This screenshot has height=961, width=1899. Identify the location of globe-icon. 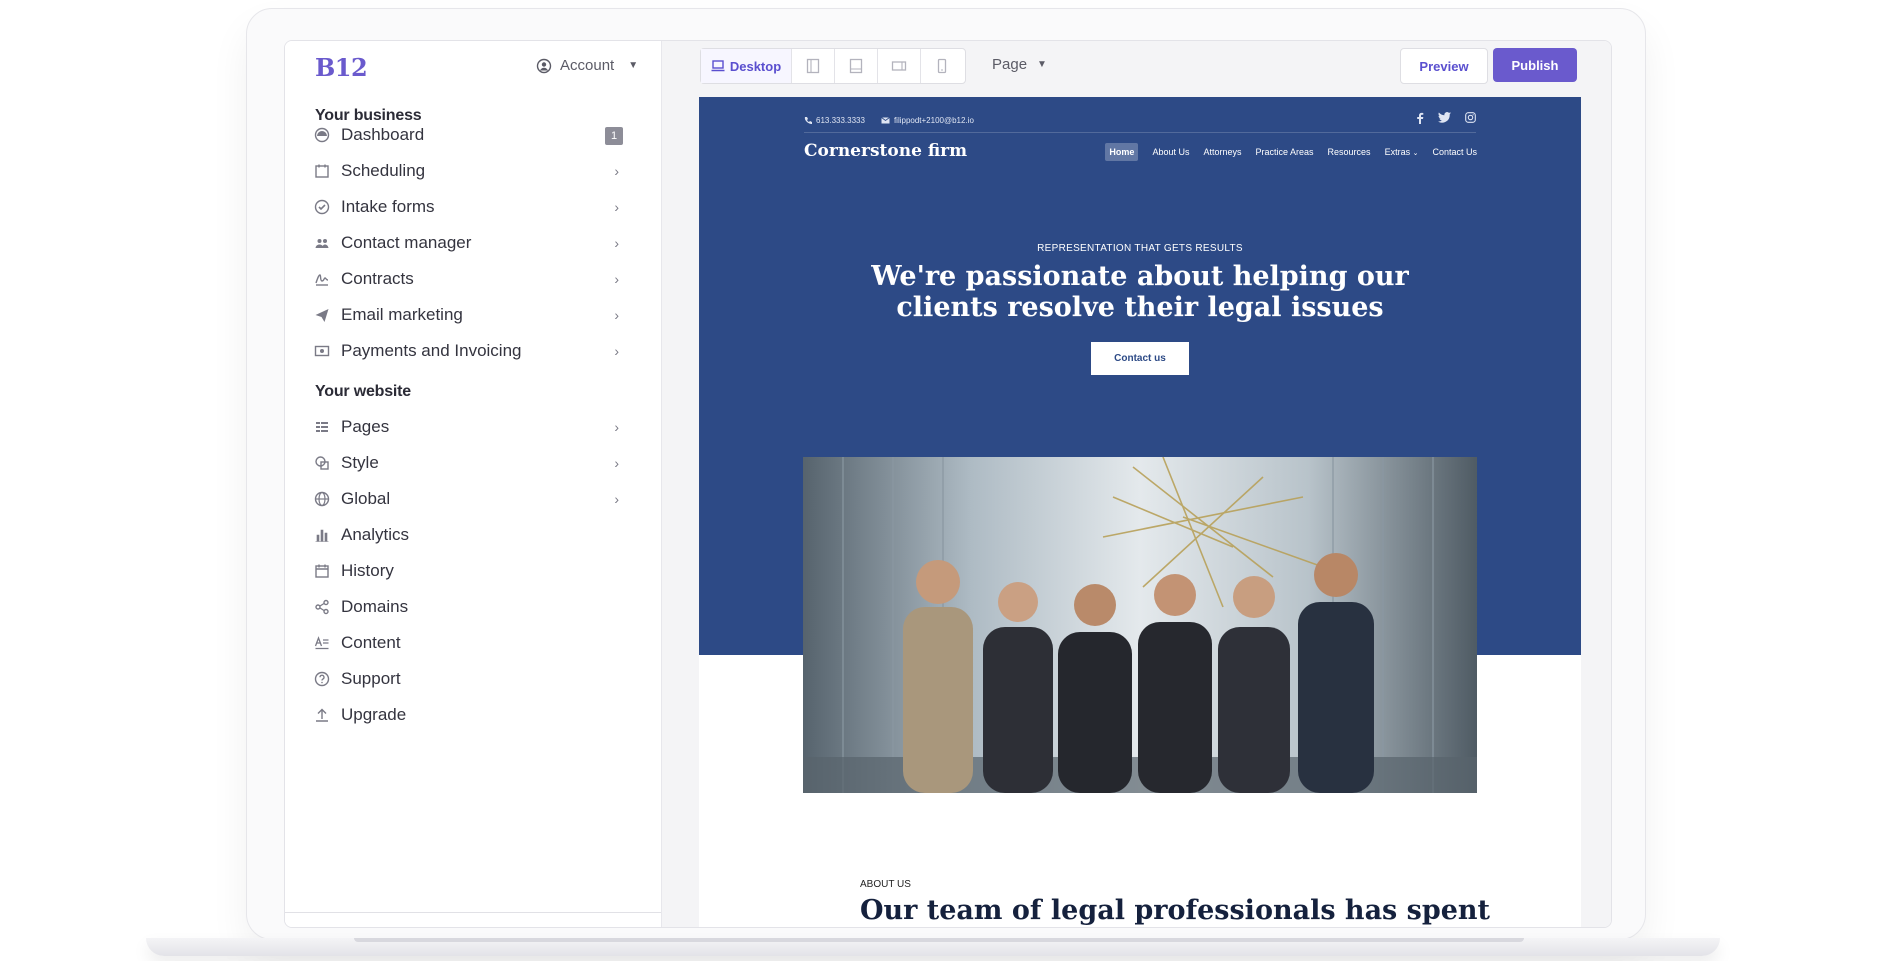
(322, 499).